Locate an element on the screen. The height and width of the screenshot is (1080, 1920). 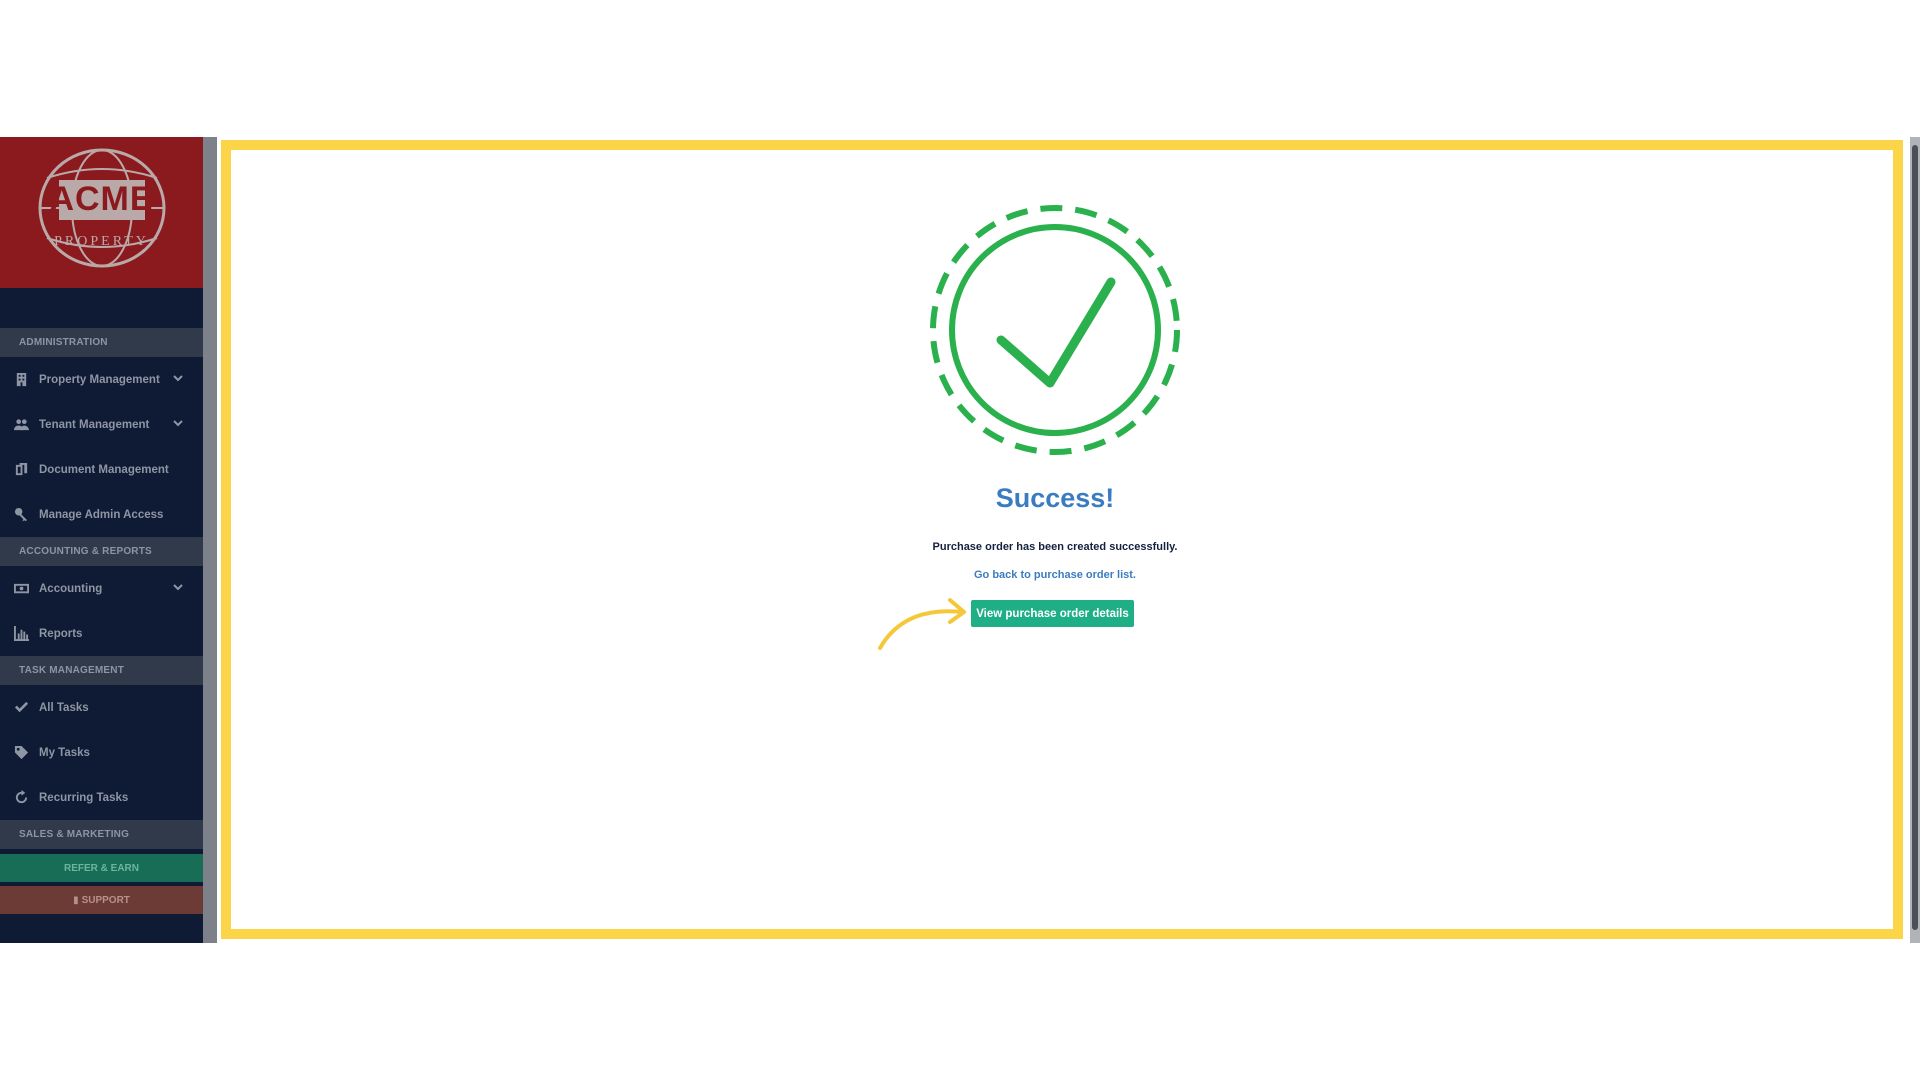
content-gutter is located at coordinates (210, 540).